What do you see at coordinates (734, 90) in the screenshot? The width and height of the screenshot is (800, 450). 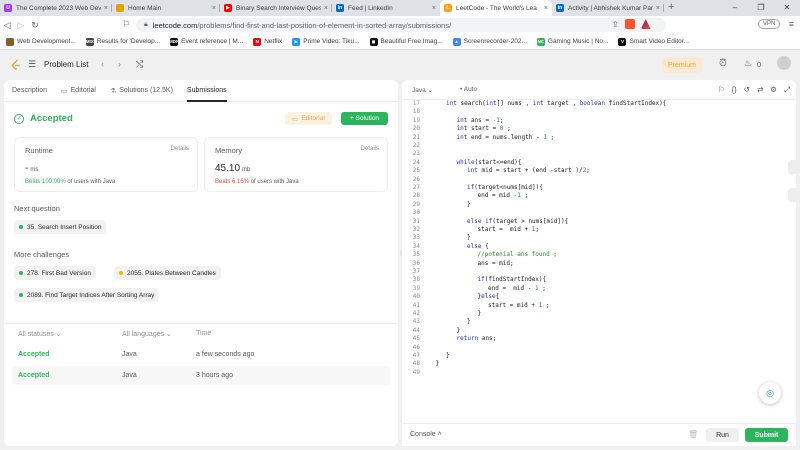 I see `braces-icon: {}` at bounding box center [734, 90].